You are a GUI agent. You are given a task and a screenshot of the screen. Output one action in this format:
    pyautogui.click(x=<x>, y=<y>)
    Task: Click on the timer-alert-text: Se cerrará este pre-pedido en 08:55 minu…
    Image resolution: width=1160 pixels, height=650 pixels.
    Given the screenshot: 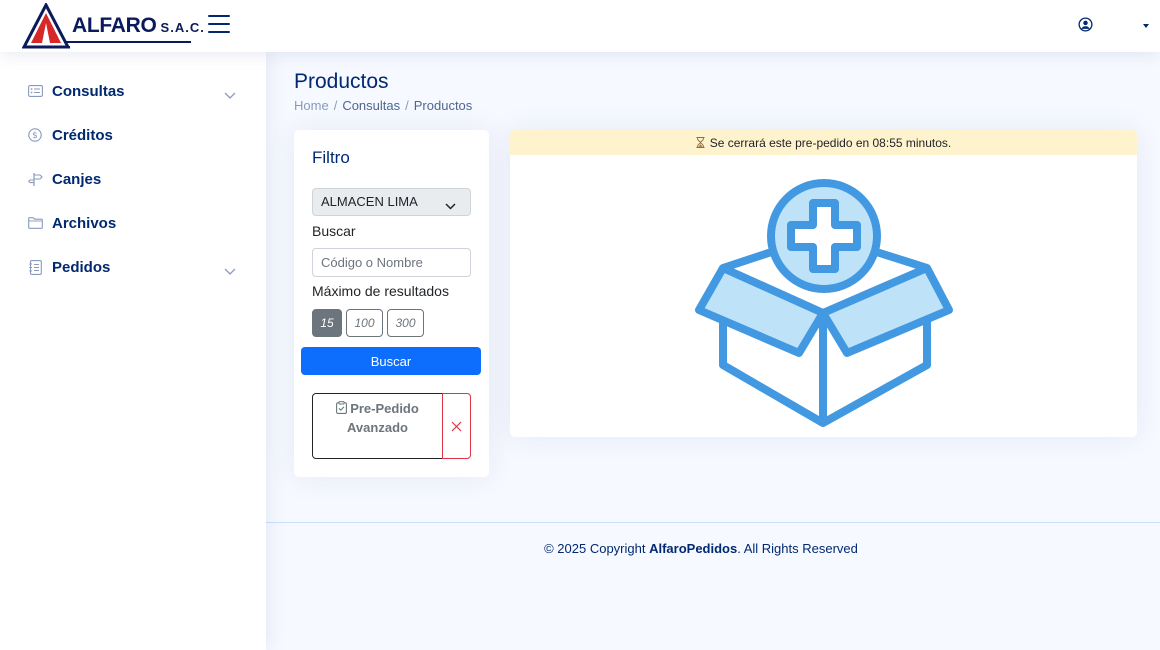 What is the action you would take?
    pyautogui.click(x=830, y=142)
    